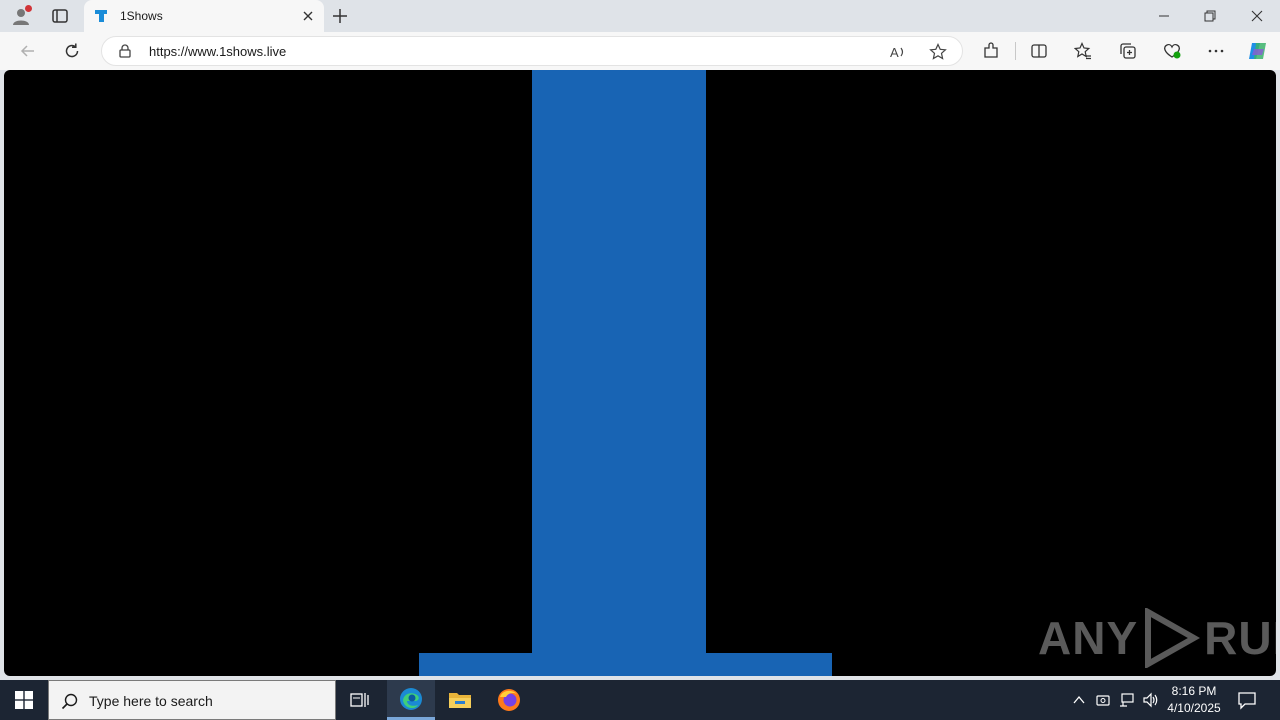 This screenshot has height=720, width=1280. Describe the element at coordinates (1194, 708) in the screenshot. I see `clock-date: 4/10/2025` at that location.